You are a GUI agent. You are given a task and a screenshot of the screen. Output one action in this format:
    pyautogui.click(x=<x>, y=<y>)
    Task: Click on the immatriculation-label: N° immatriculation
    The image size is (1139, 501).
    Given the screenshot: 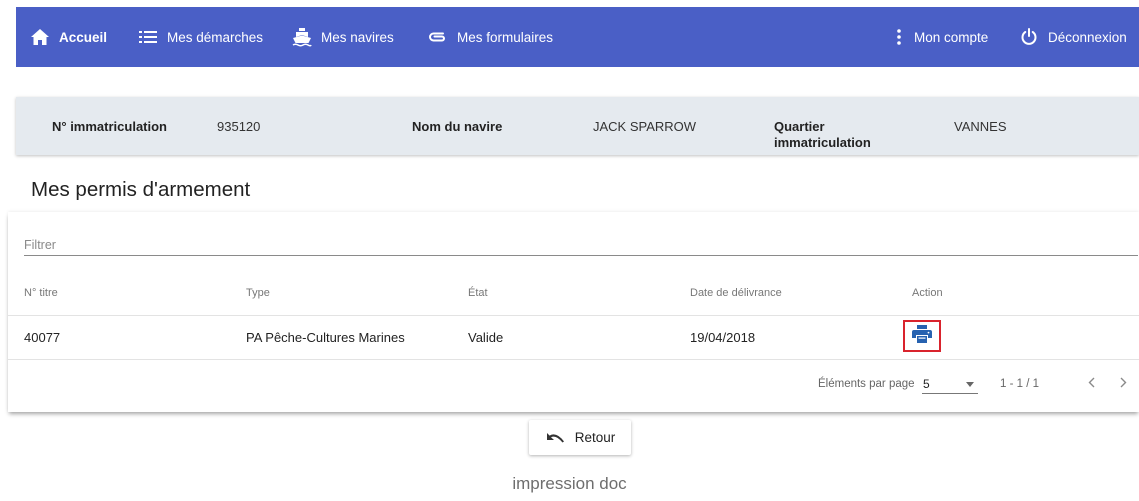 What is the action you would take?
    pyautogui.click(x=109, y=126)
    